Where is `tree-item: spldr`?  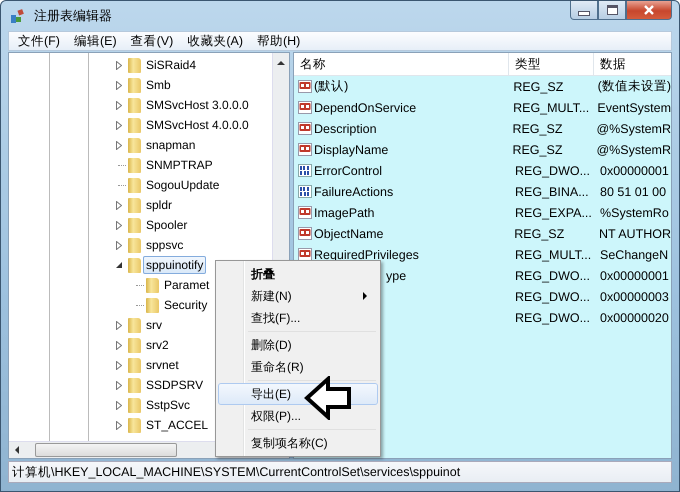
tree-item: spldr is located at coordinates (159, 205).